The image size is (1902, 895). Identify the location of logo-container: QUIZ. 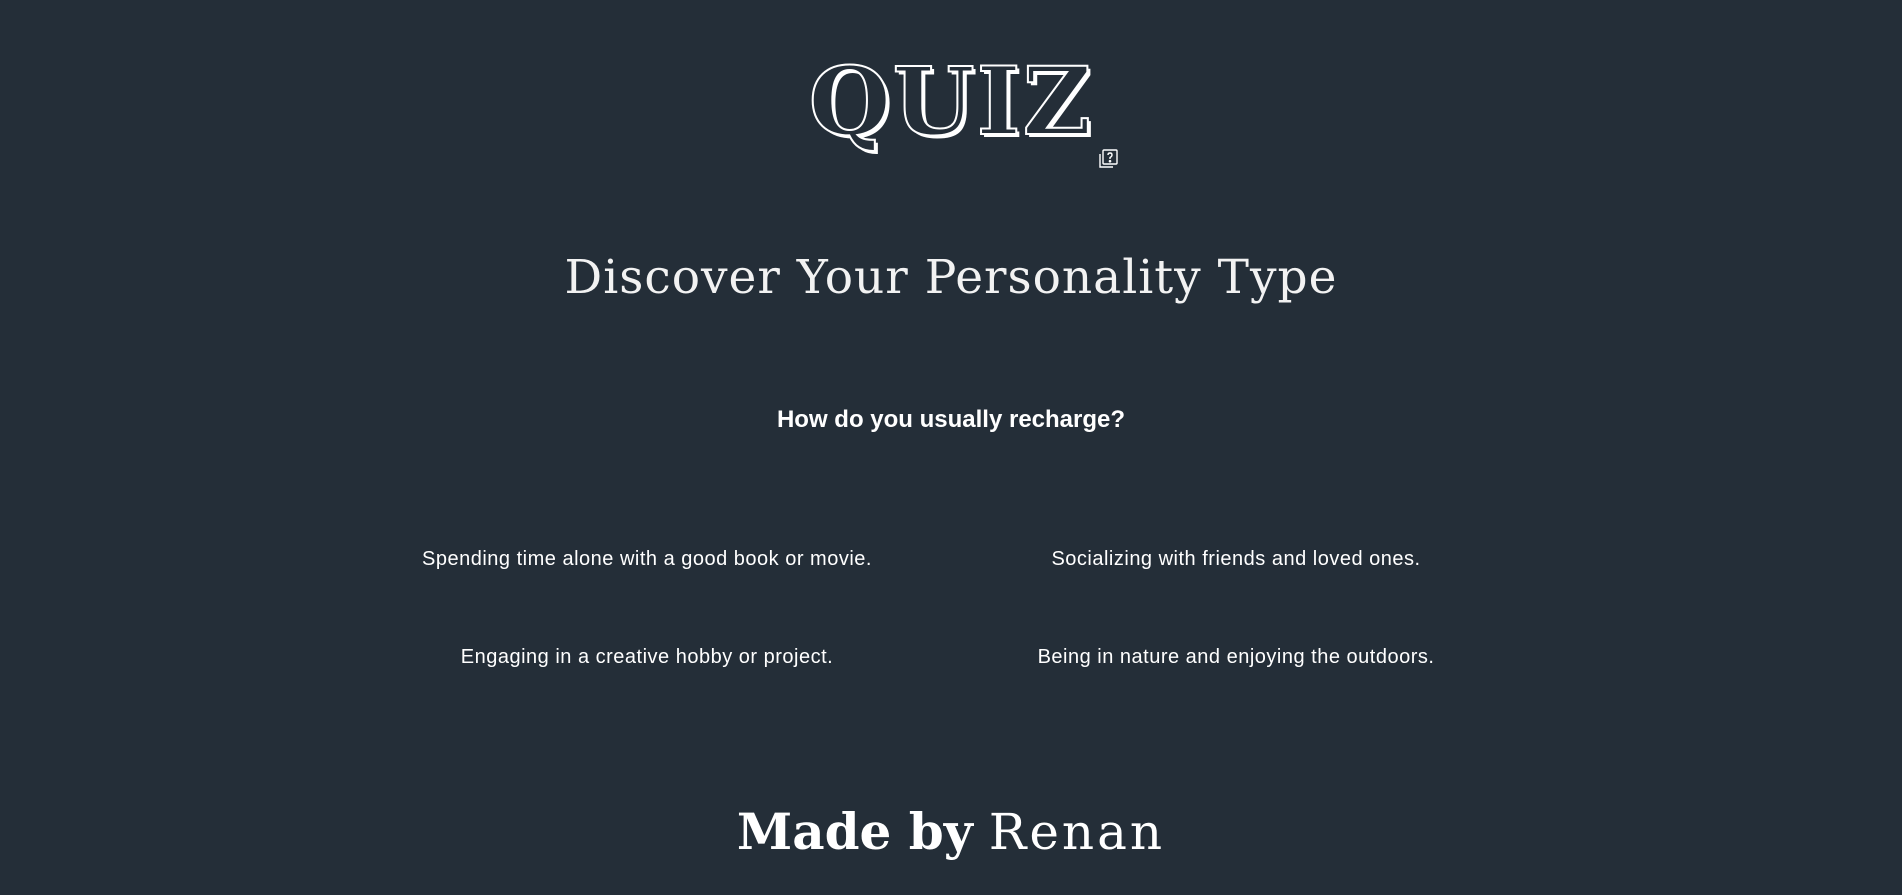
(951, 109).